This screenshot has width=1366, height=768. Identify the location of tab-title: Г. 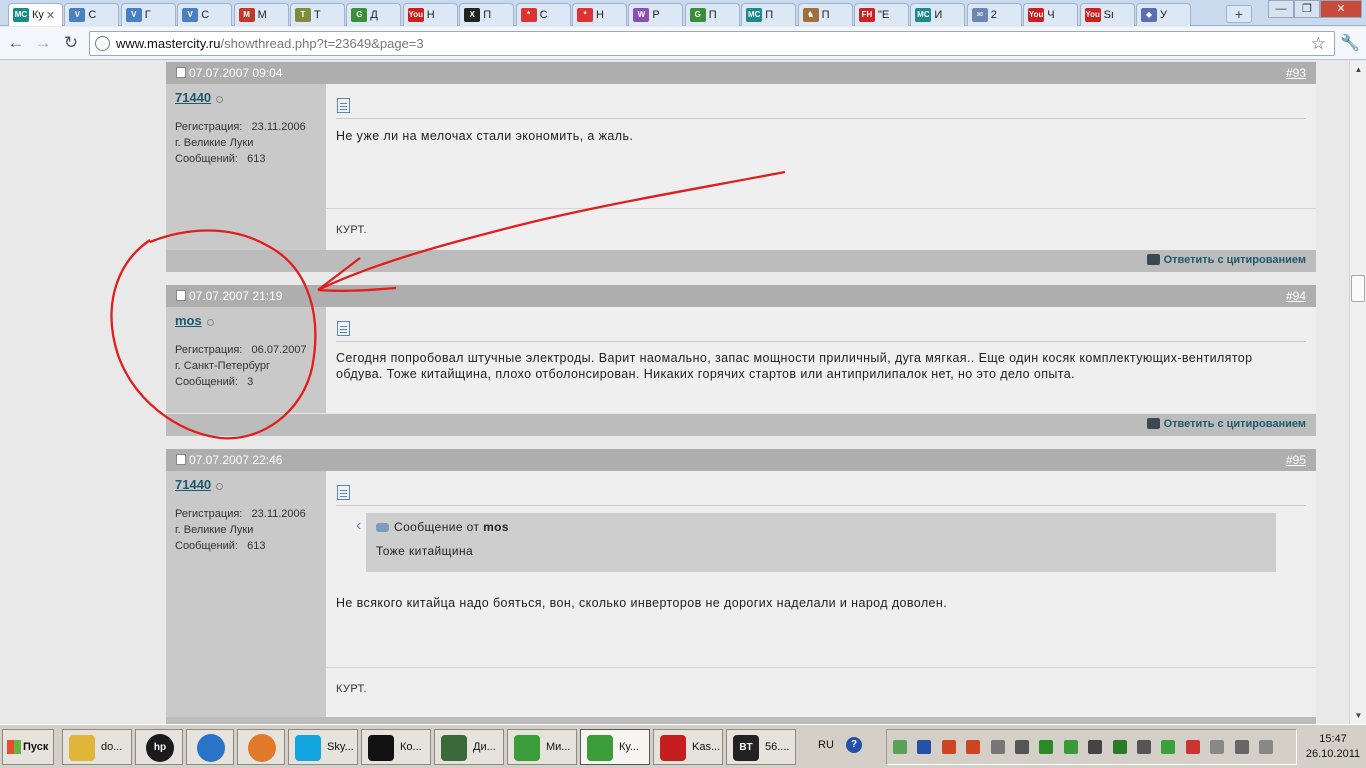
(147, 15).